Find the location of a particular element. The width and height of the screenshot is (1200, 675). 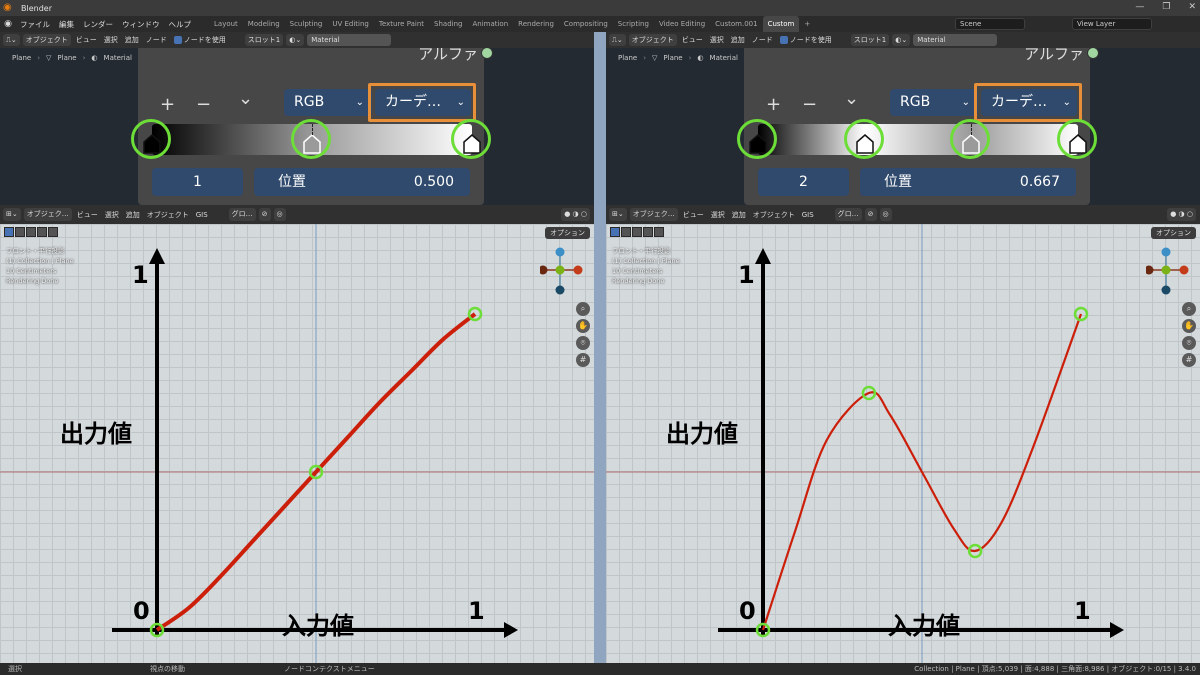

add-workspace-button: + is located at coordinates (807, 24).